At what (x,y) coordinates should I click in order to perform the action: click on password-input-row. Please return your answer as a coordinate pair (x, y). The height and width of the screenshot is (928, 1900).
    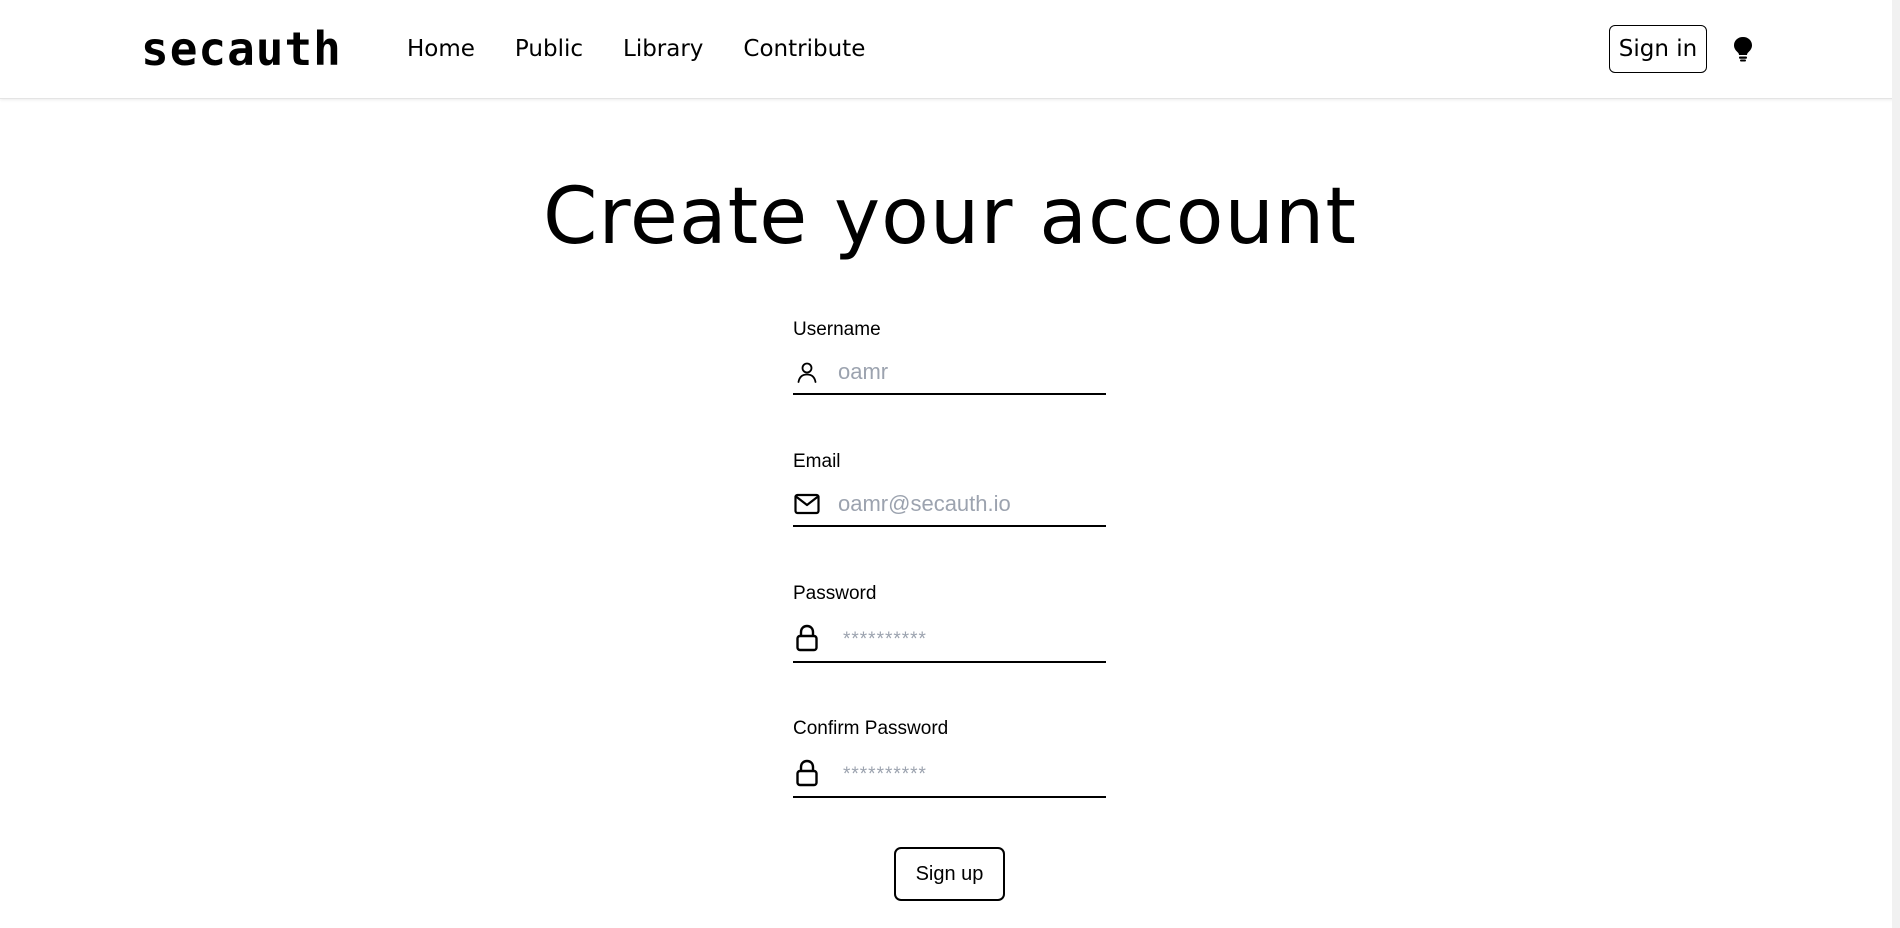
    Looking at the image, I should click on (949, 639).